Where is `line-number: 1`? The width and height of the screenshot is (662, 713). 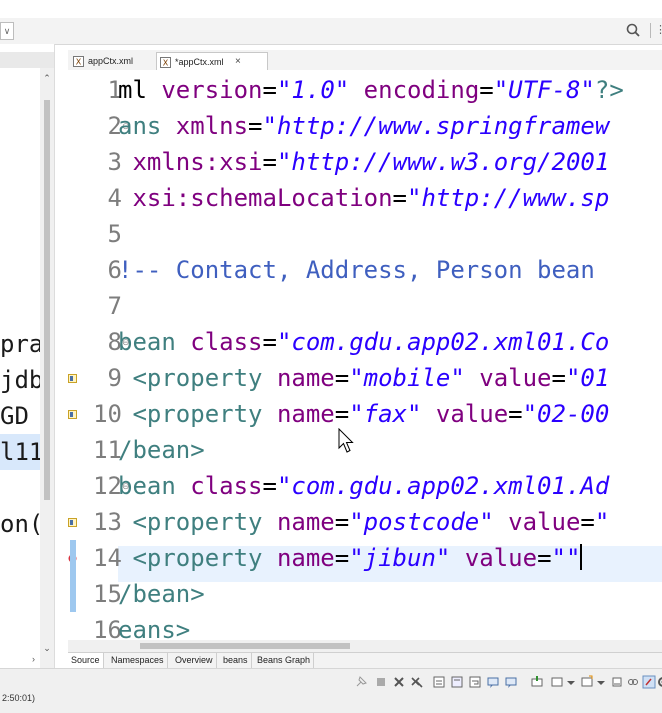
line-number: 1 is located at coordinates (101, 90).